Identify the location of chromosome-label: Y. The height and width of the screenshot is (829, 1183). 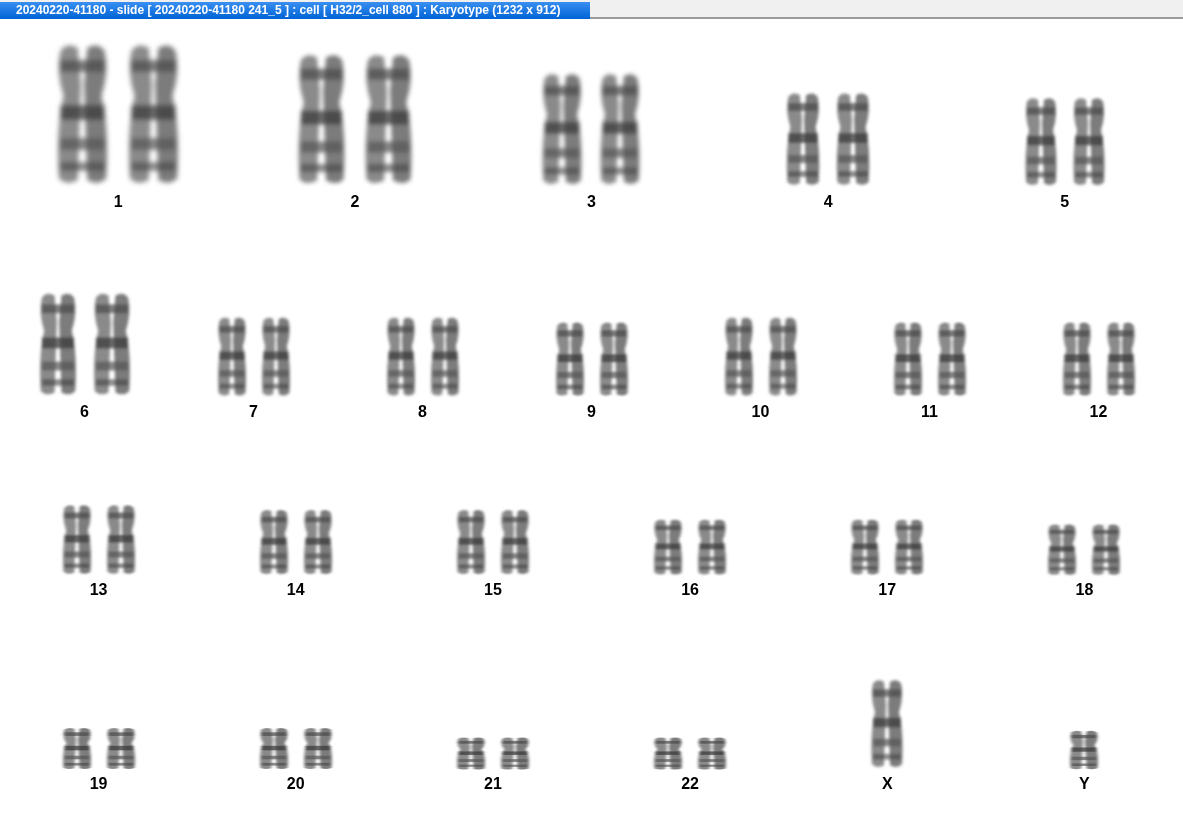
(1084, 784).